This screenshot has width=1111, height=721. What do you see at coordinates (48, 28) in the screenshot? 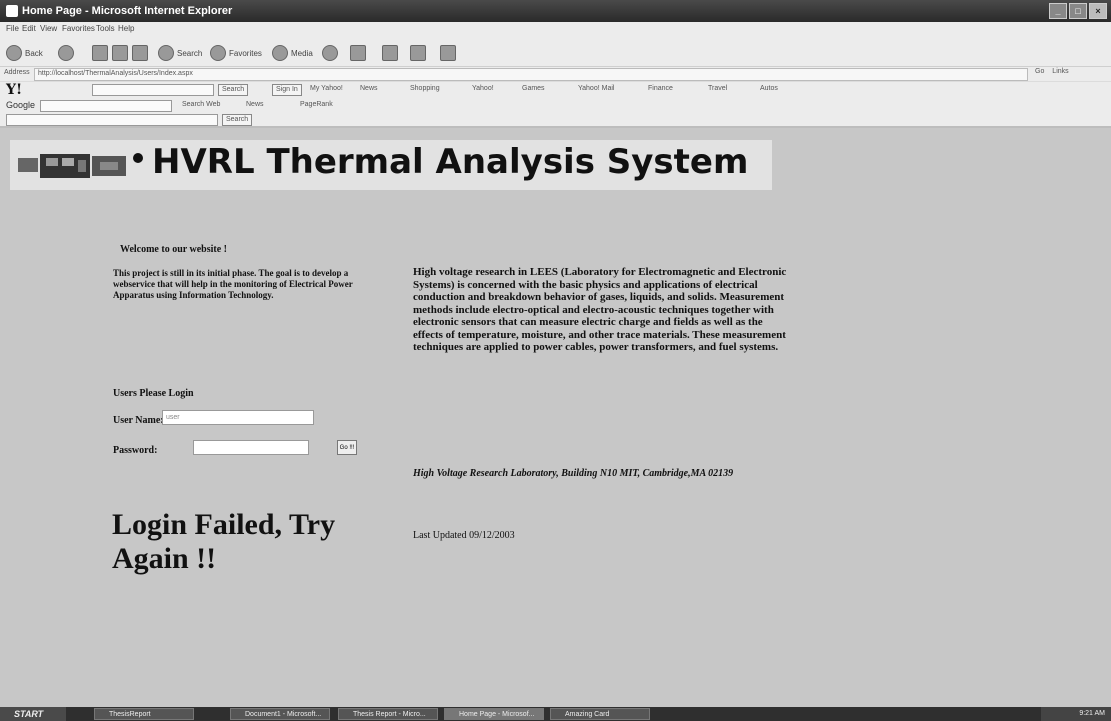
I see `menu-view: View` at bounding box center [48, 28].